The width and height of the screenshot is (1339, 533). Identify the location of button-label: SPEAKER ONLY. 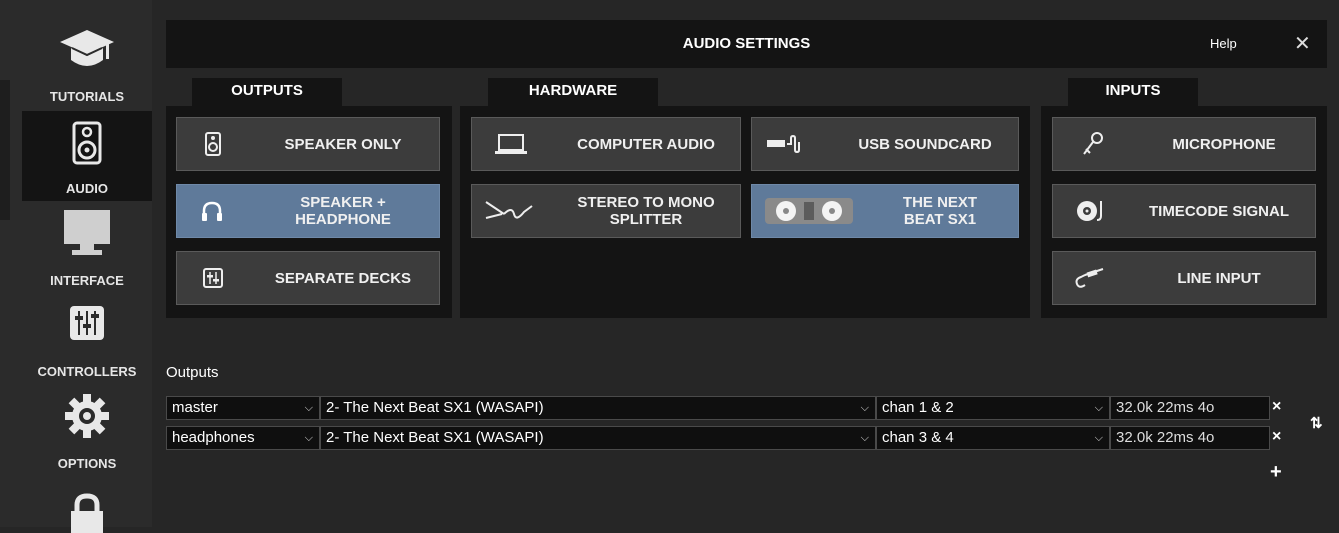
(343, 144).